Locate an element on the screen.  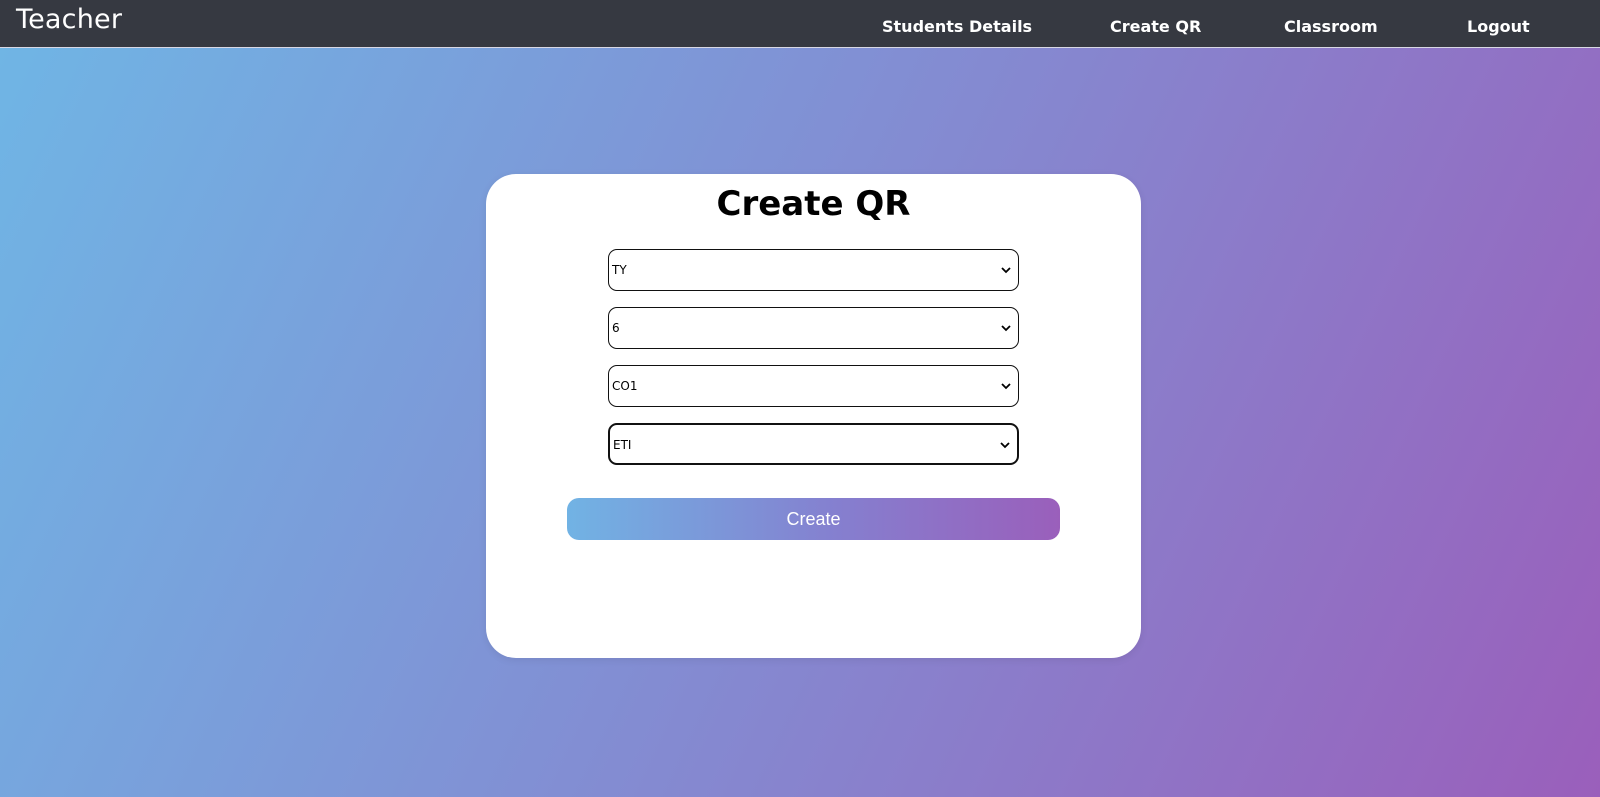
class-select-value: CO1 is located at coordinates (625, 386).